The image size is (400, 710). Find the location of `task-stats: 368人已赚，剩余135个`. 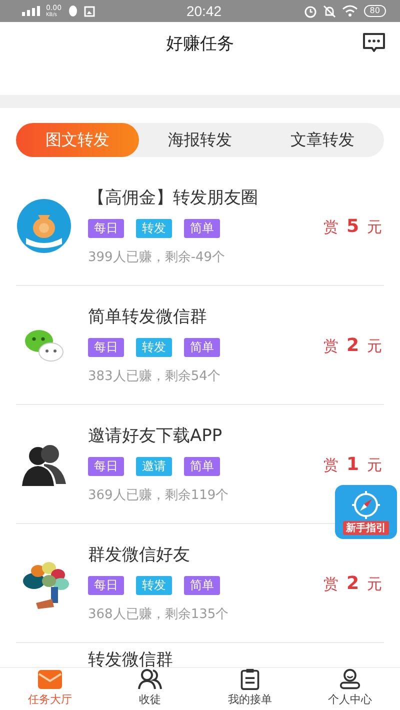

task-stats: 368人已赚，剩余135个 is located at coordinates (159, 614).